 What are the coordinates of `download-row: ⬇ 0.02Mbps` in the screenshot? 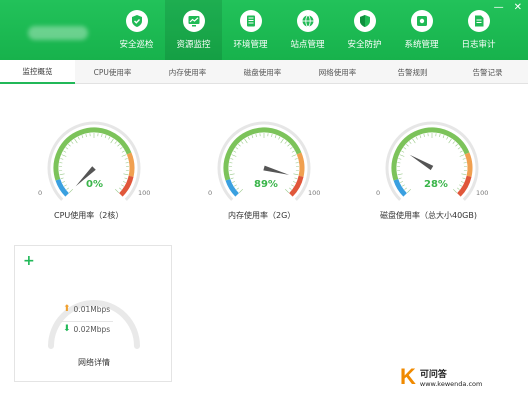 It's located at (86, 329).